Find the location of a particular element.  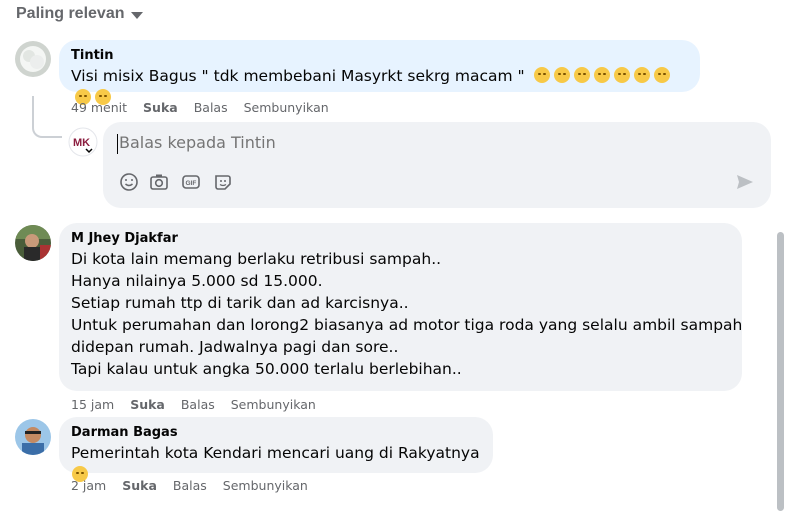

comment-actions: 49 menit Suka Balas Sembunyikan is located at coordinates (200, 107).